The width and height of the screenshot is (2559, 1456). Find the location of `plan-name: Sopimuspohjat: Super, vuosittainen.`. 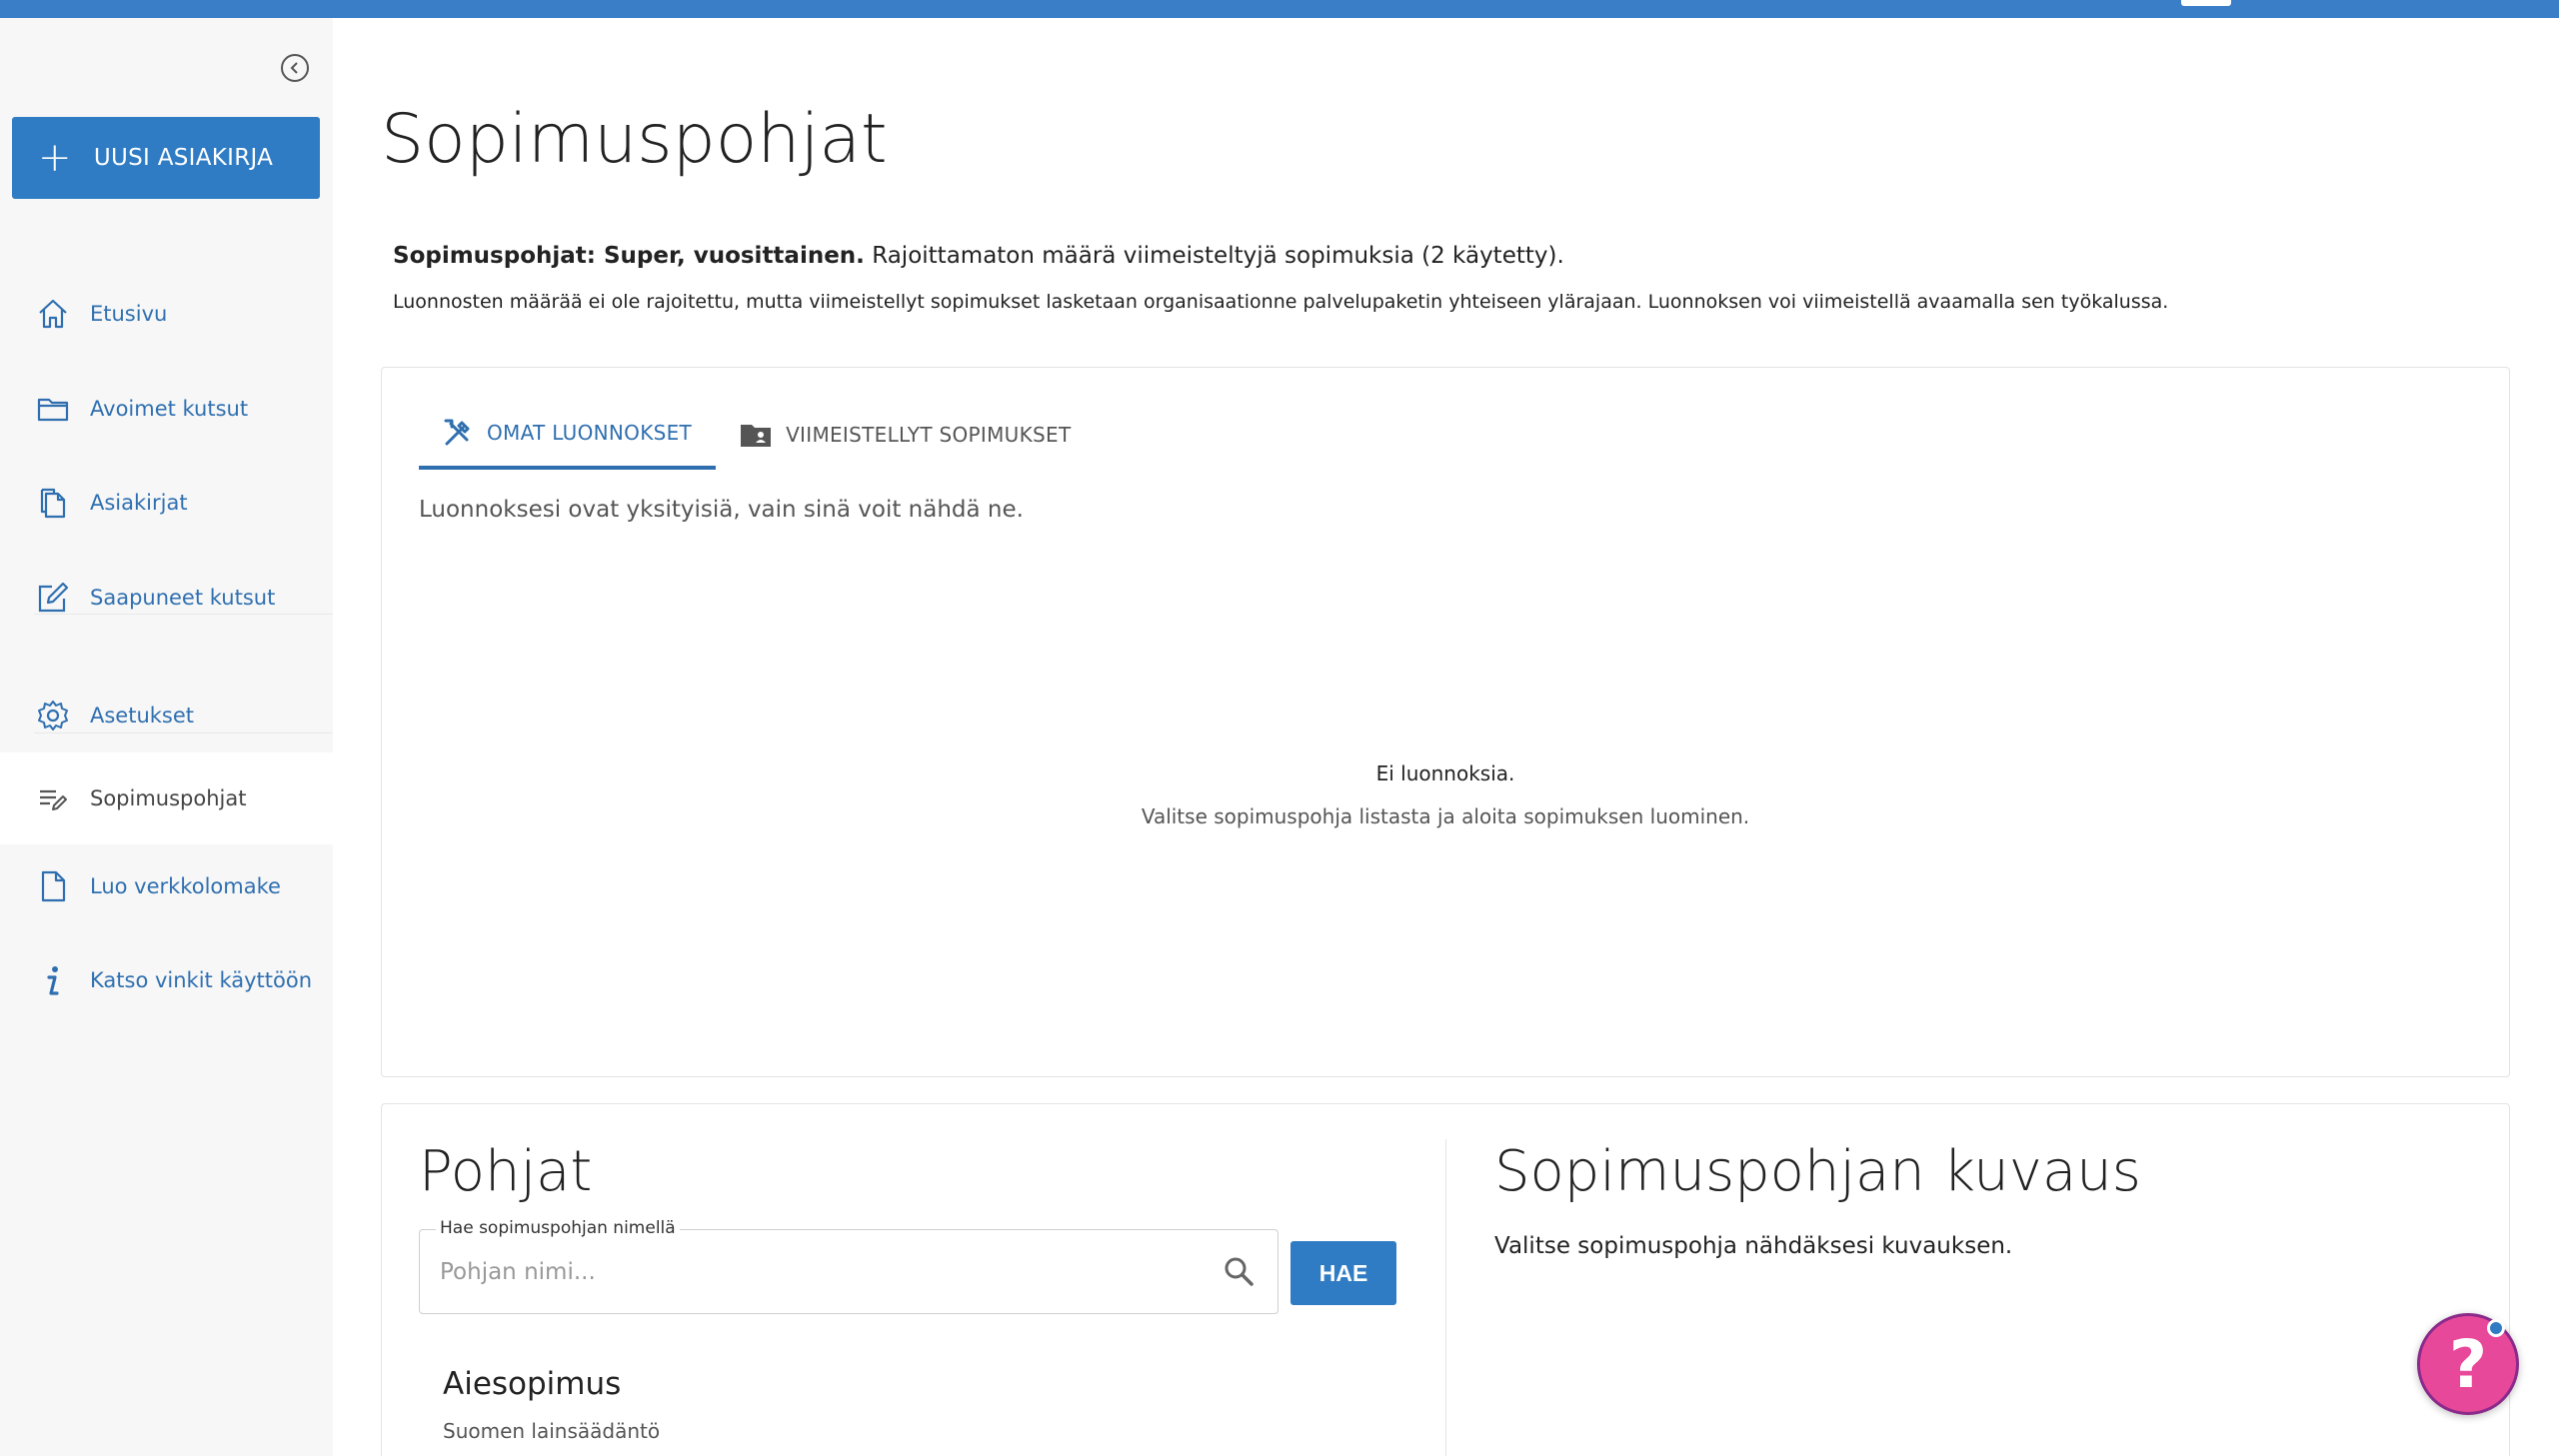

plan-name: Sopimuspohjat: Super, vuosittainen. is located at coordinates (629, 256).